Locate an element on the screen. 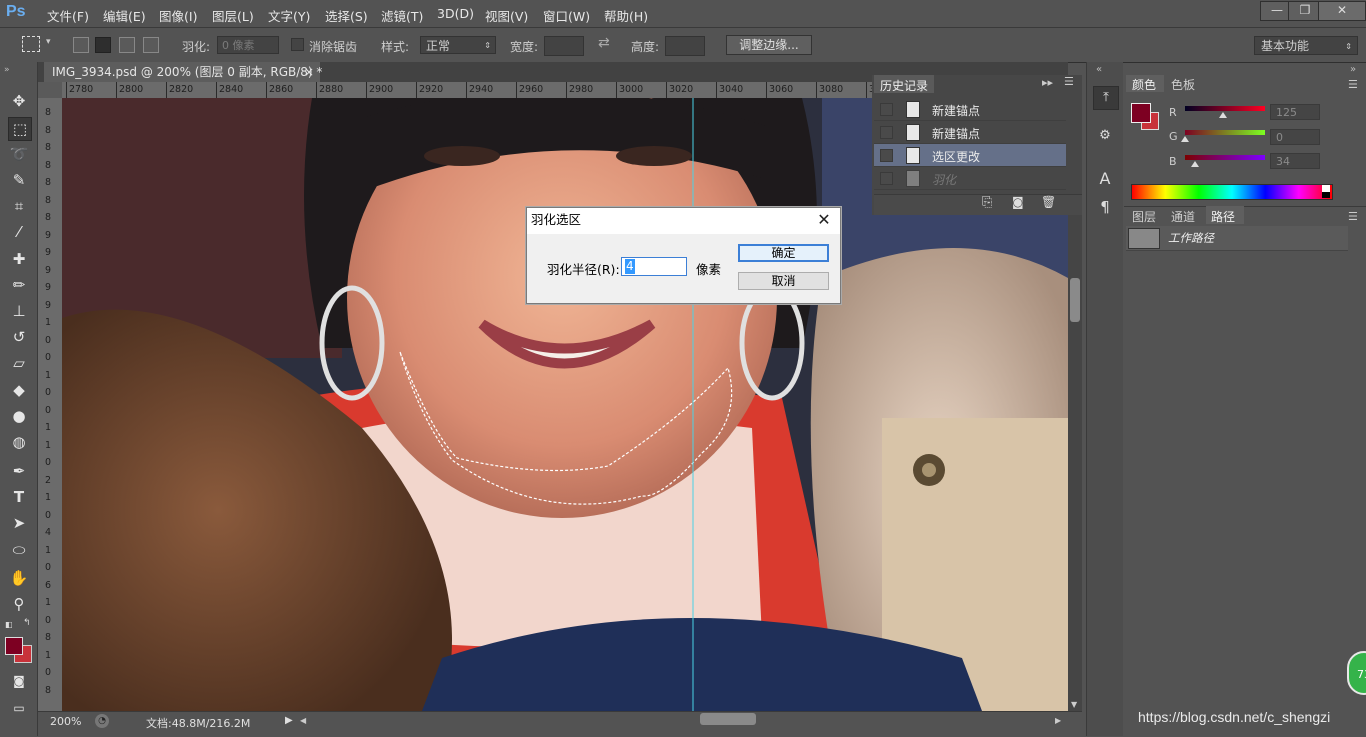  menu-edit: 编辑(E) is located at coordinates (124, 15).